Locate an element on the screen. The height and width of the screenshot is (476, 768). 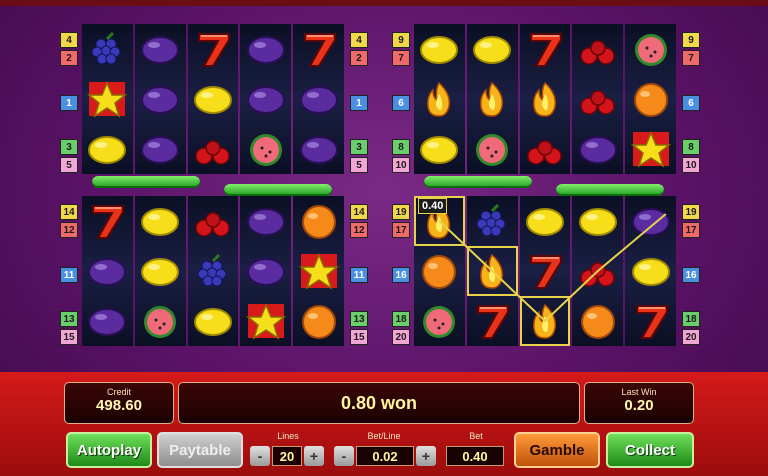
lines-increase-button: + is located at coordinates (314, 456).